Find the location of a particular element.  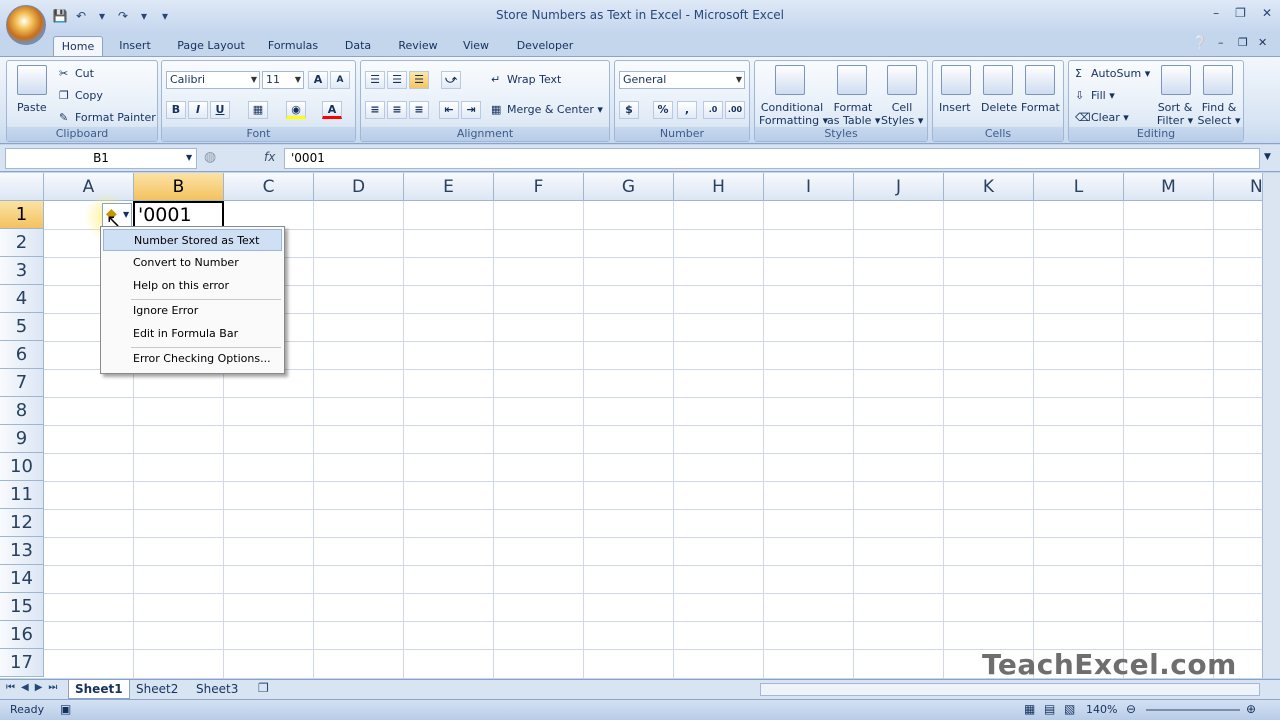

name-box: B1 is located at coordinates (101, 158).